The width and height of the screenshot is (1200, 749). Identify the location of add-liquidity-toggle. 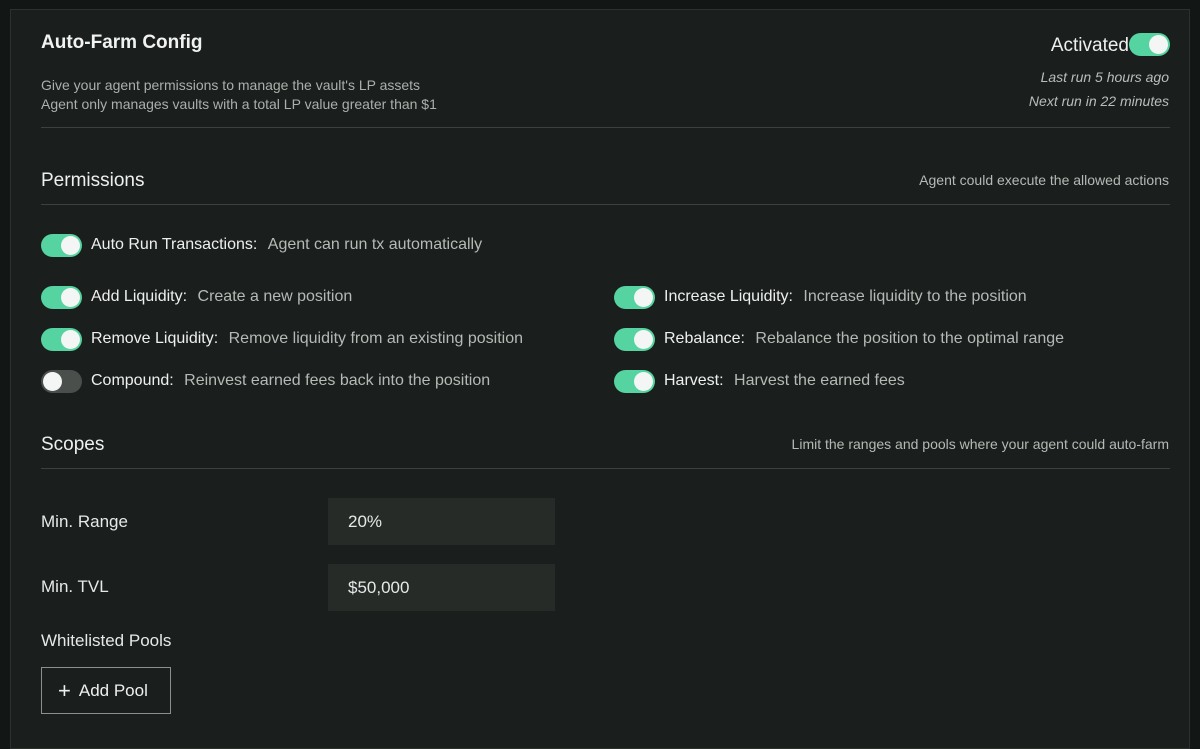
(61, 297).